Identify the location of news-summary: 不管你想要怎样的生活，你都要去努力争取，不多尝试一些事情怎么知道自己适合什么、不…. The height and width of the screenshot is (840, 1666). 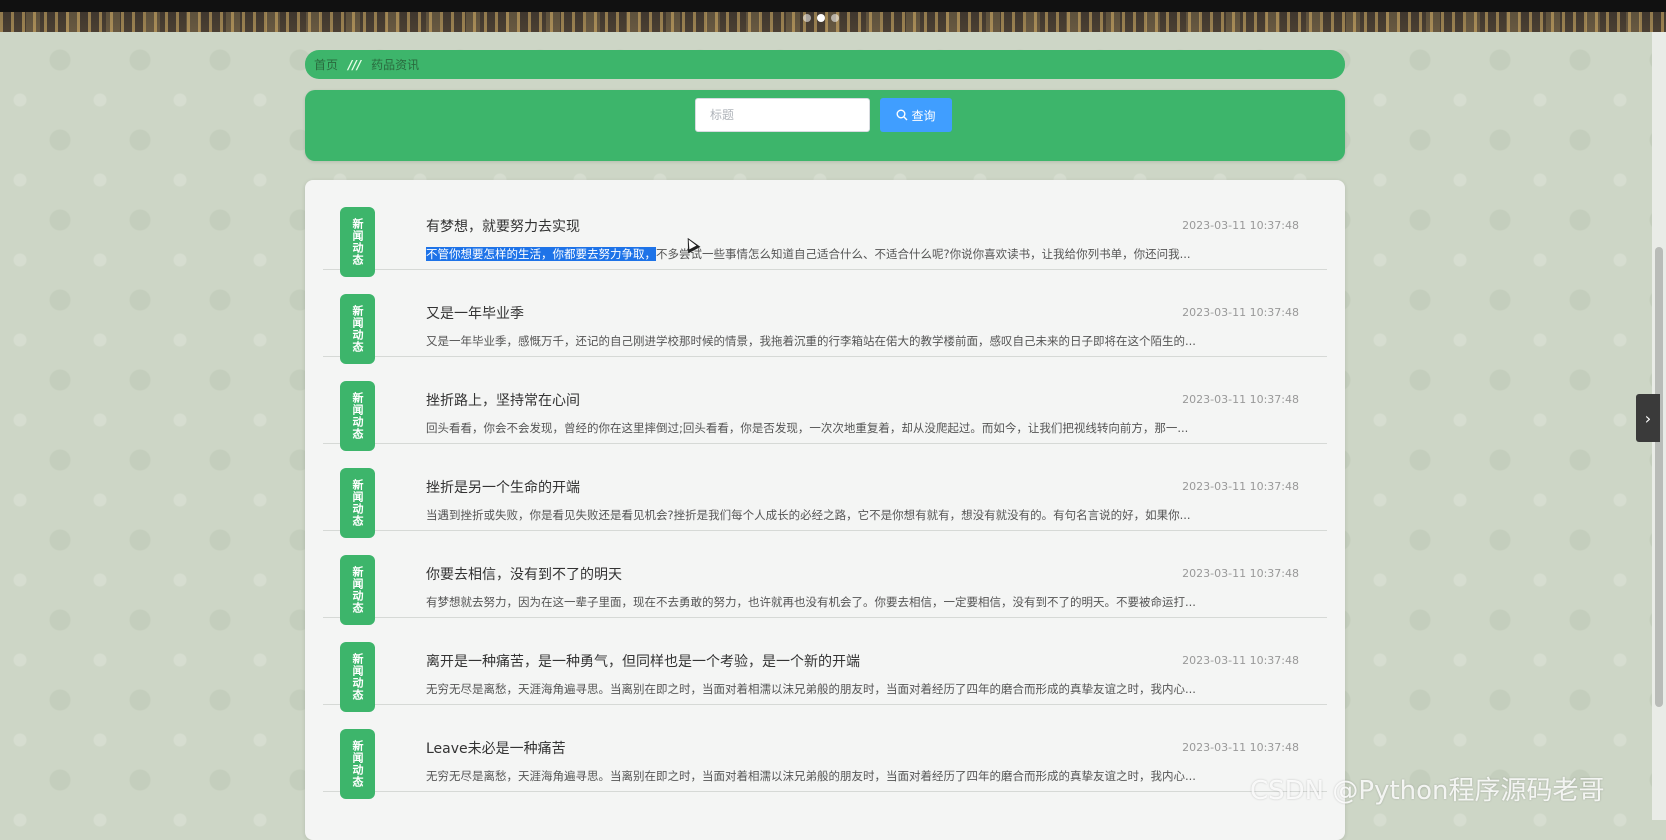
(836, 254).